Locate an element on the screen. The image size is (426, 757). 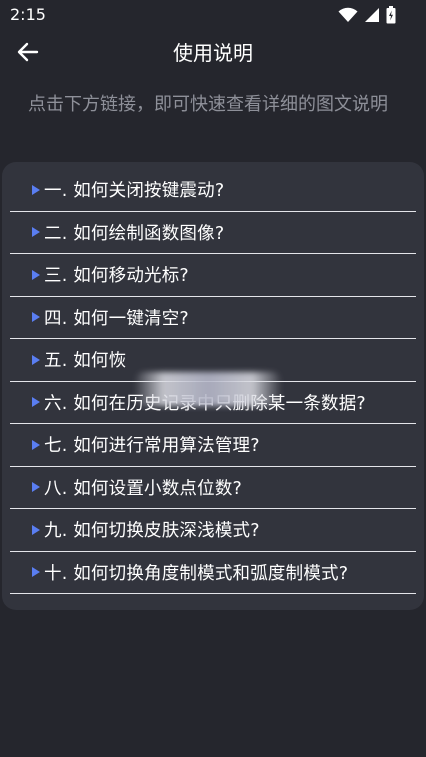
help-link-1: 一. 如何关闭按键震动? is located at coordinates (213, 190).